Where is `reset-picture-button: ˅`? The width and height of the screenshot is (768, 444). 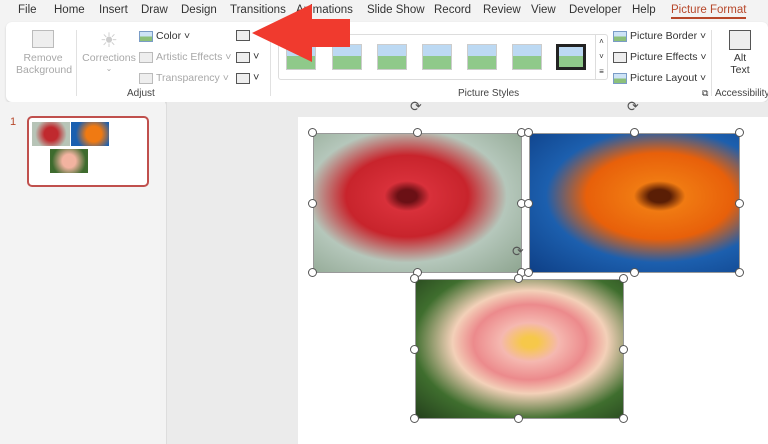 reset-picture-button: ˅ is located at coordinates (247, 78).